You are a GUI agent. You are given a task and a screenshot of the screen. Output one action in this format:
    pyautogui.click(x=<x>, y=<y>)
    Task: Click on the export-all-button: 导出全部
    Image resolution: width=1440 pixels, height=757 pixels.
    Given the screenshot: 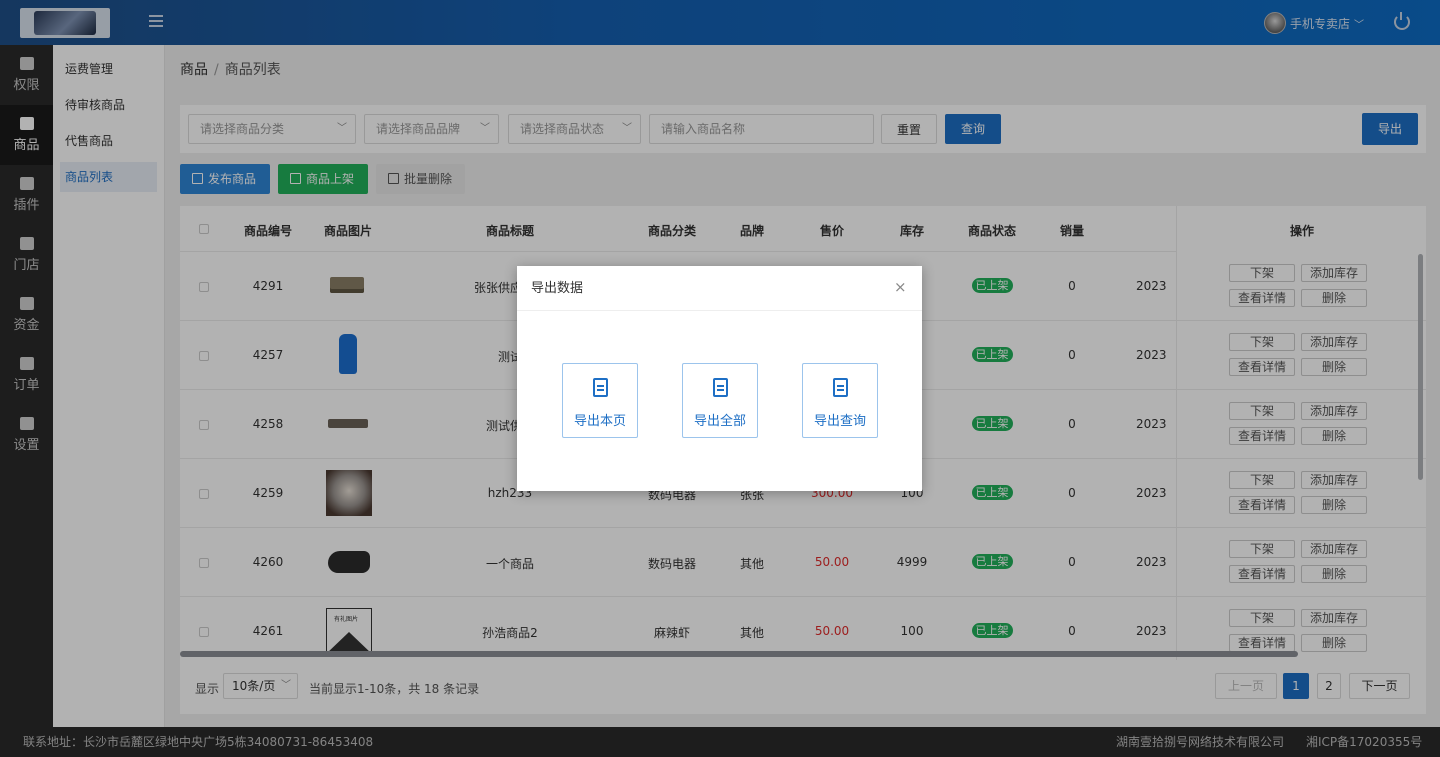 What is the action you would take?
    pyautogui.click(x=720, y=400)
    